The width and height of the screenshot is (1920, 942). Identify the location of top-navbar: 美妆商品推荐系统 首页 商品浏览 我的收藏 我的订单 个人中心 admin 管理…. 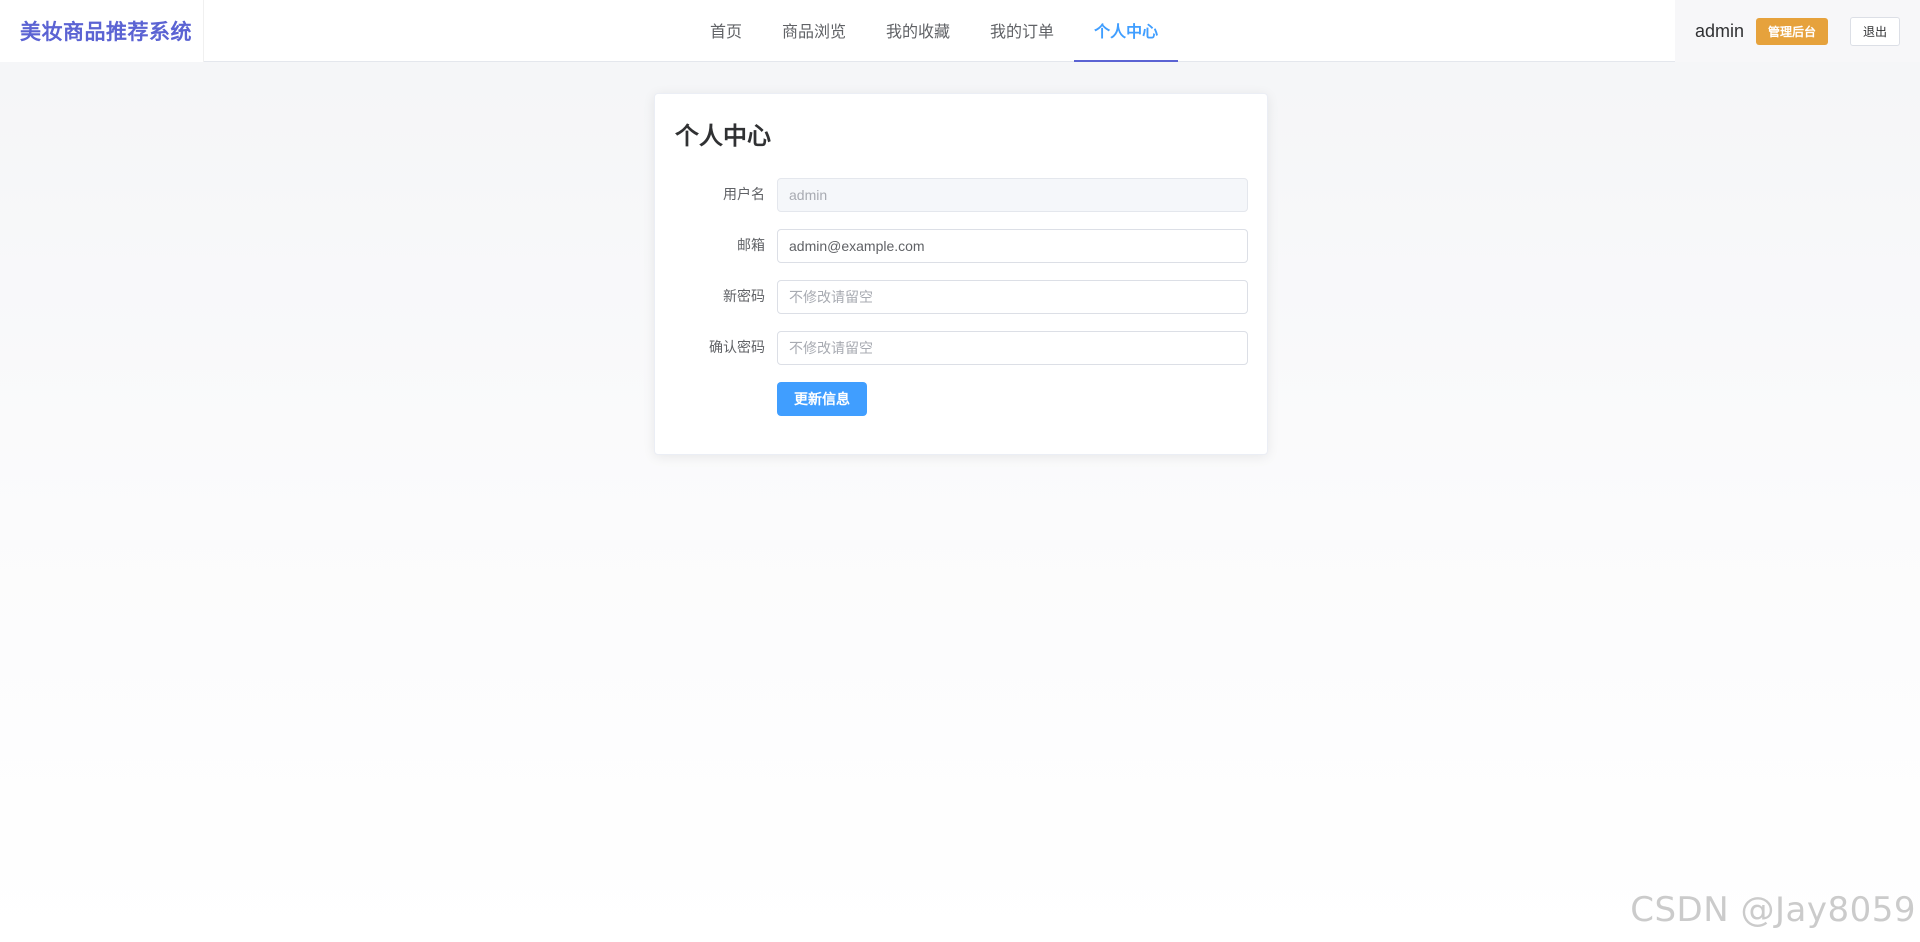
(960, 31).